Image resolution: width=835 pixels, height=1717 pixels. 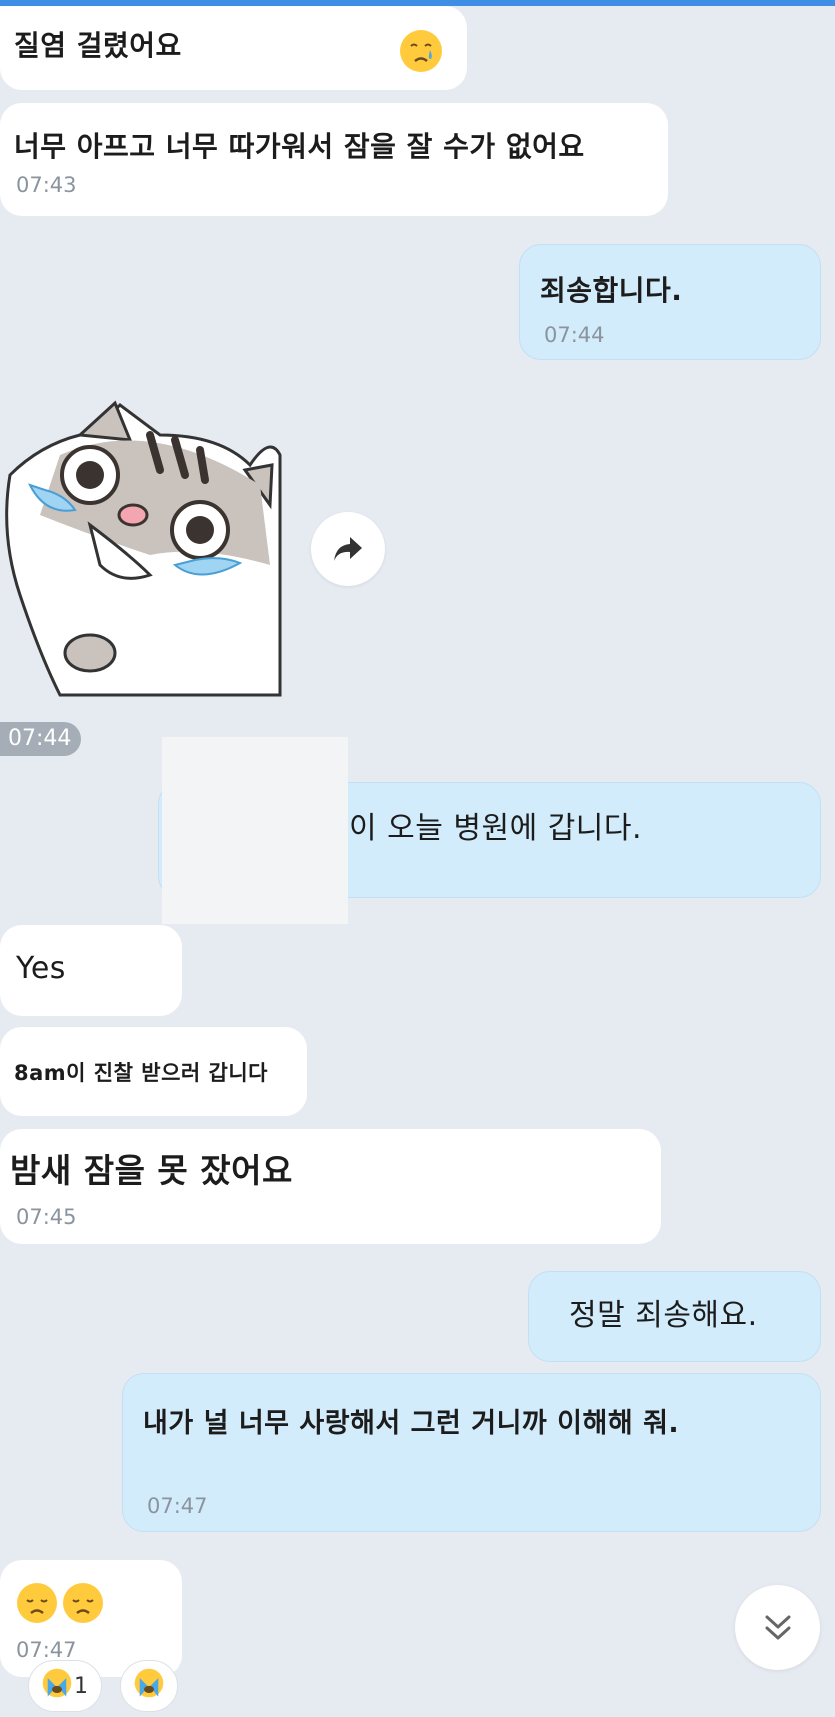 What do you see at coordinates (145, 550) in the screenshot?
I see `crying-cat-sticker` at bounding box center [145, 550].